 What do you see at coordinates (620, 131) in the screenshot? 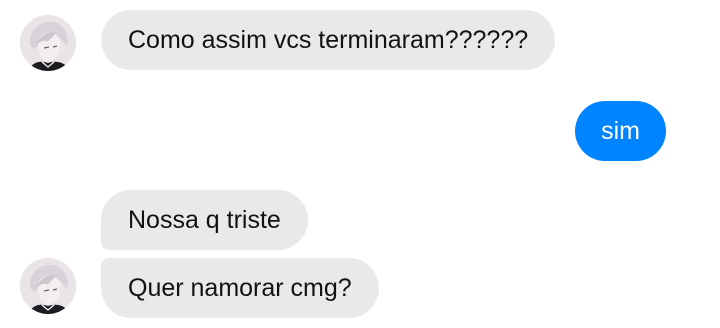
I see `outgoing-message-bubble: sim` at bounding box center [620, 131].